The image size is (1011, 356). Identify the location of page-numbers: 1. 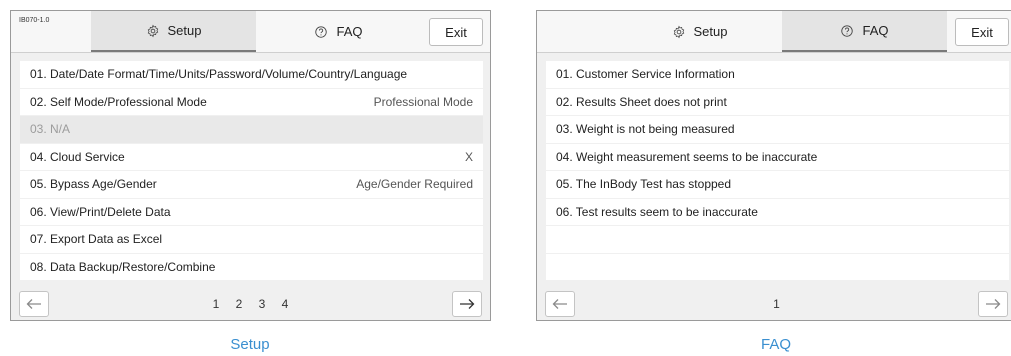
(774, 304).